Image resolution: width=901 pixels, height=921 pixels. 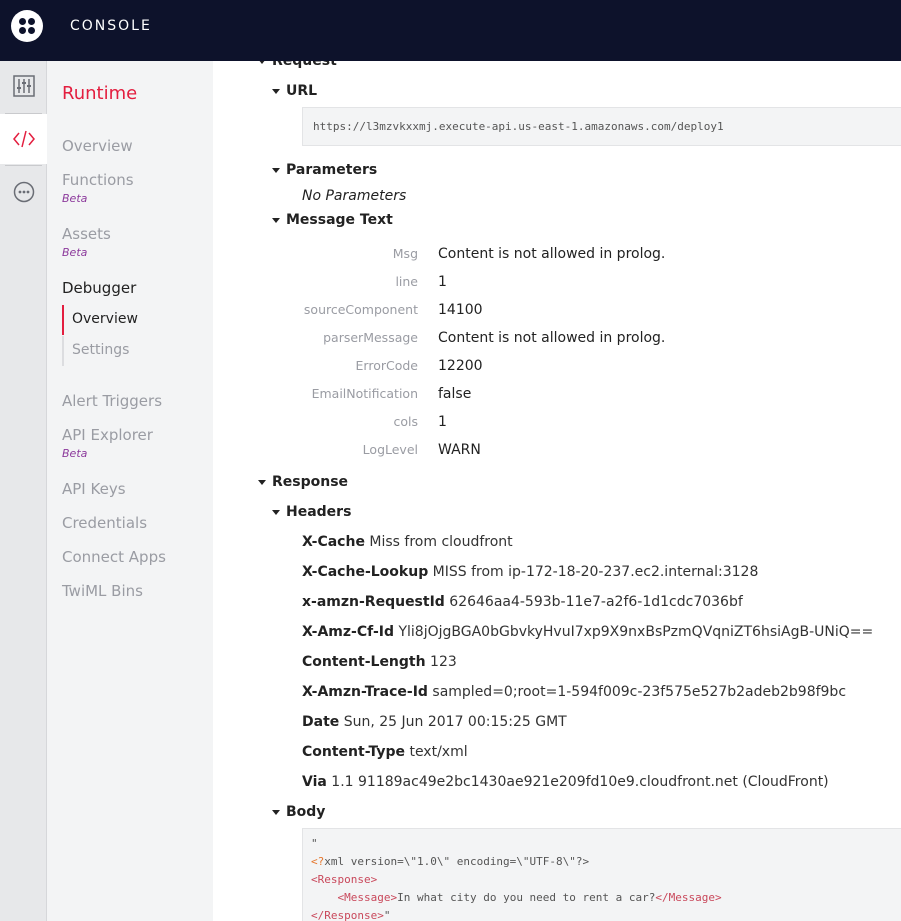 I want to click on code-token: <?, so click(x=318, y=861).